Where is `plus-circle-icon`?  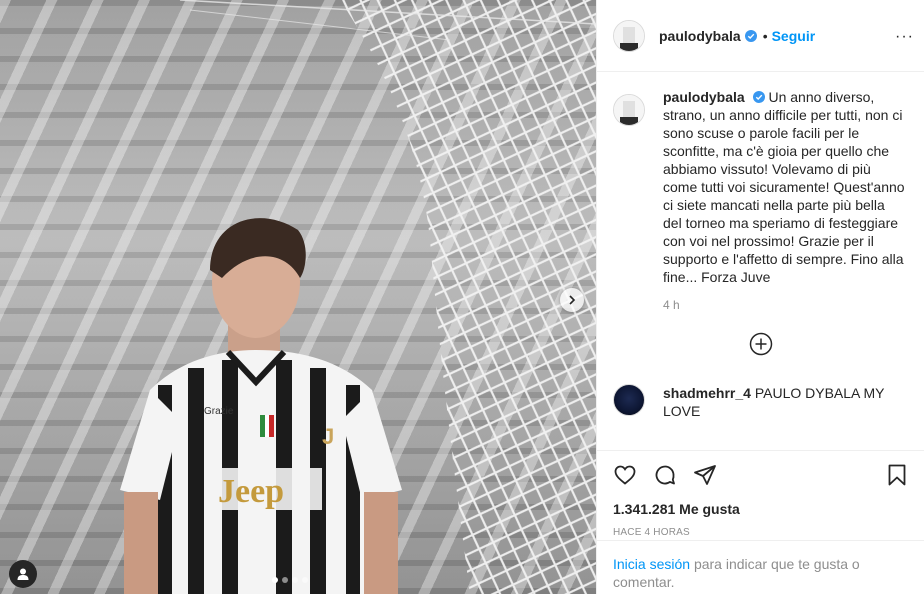
plus-circle-icon is located at coordinates (760, 344).